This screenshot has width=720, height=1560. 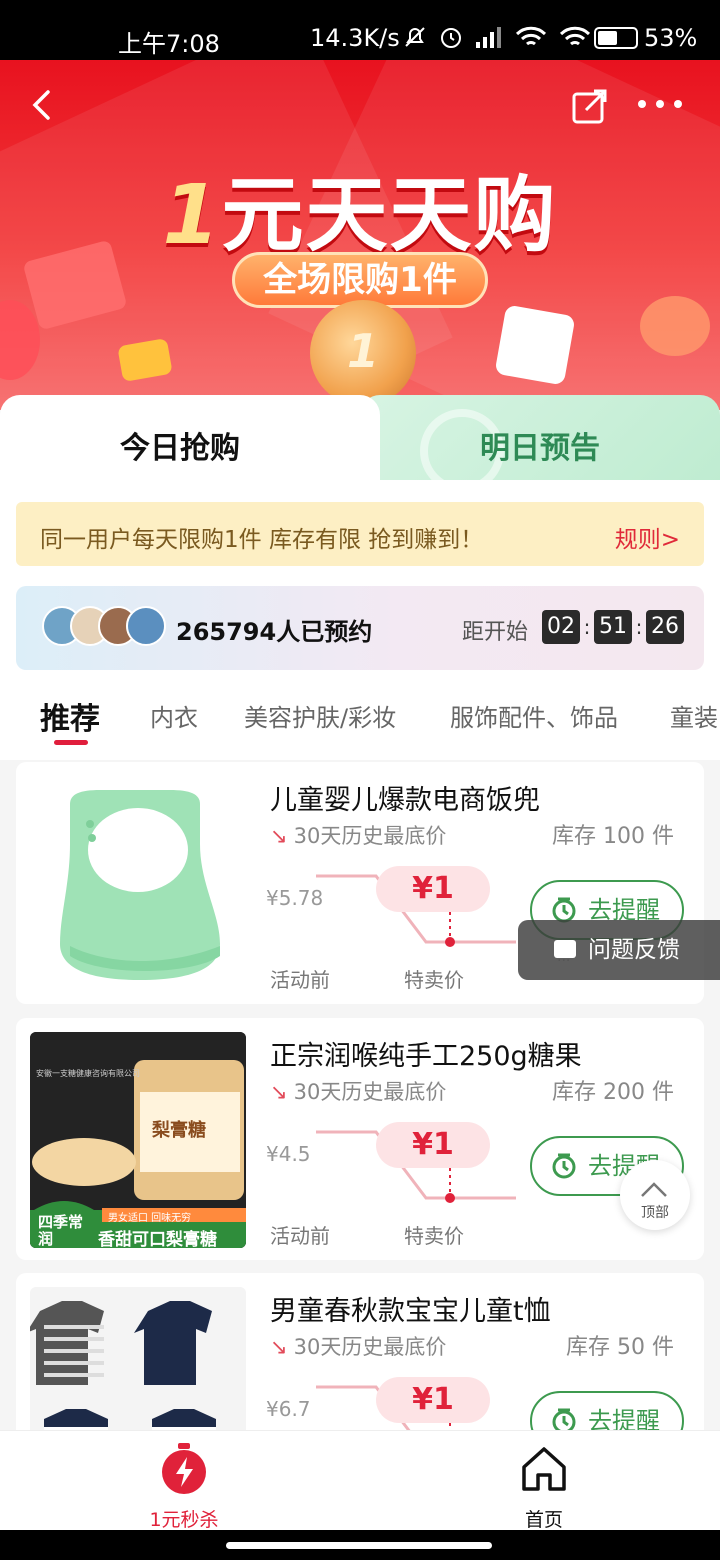 I want to click on category-tab-recommended: 推荐, so click(x=70, y=716).